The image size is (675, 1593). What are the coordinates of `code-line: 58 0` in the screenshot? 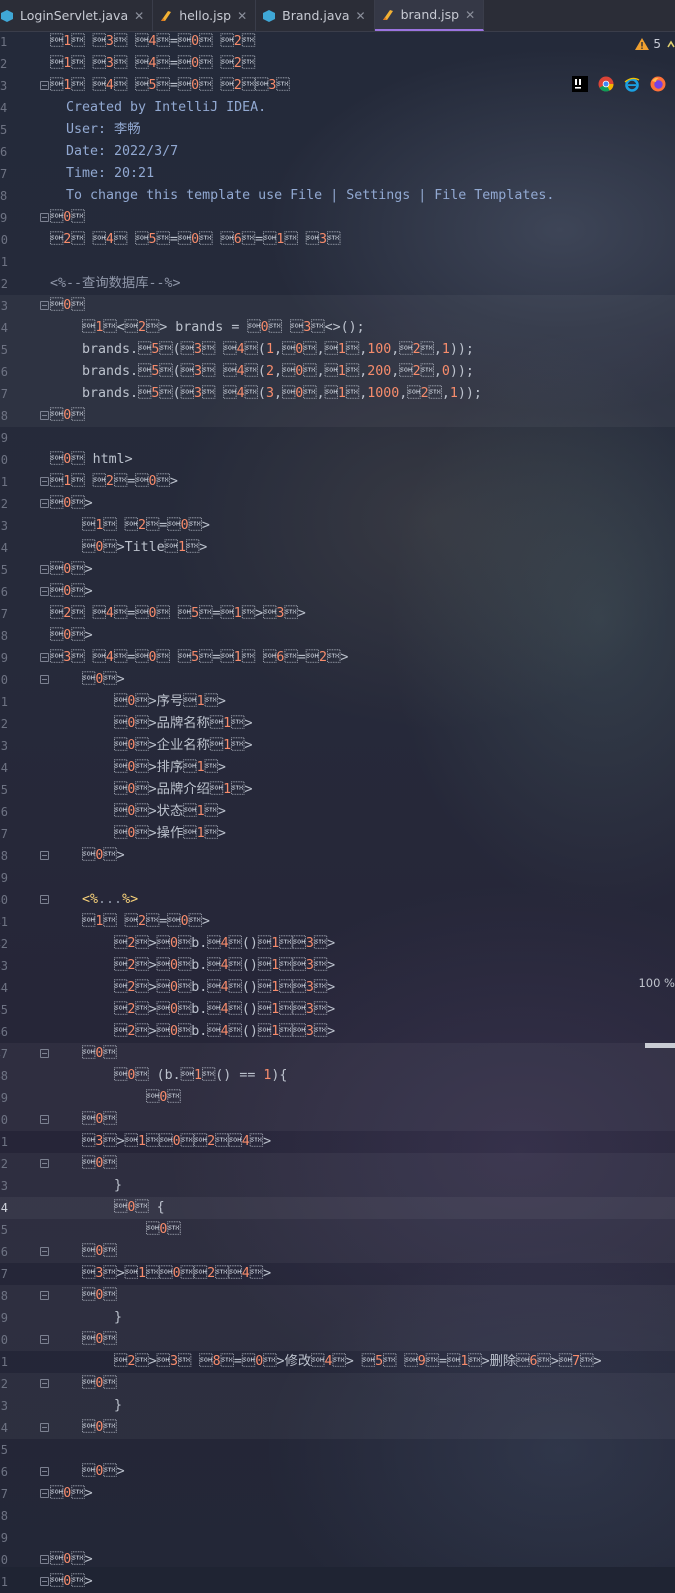 It's located at (337, 1296).